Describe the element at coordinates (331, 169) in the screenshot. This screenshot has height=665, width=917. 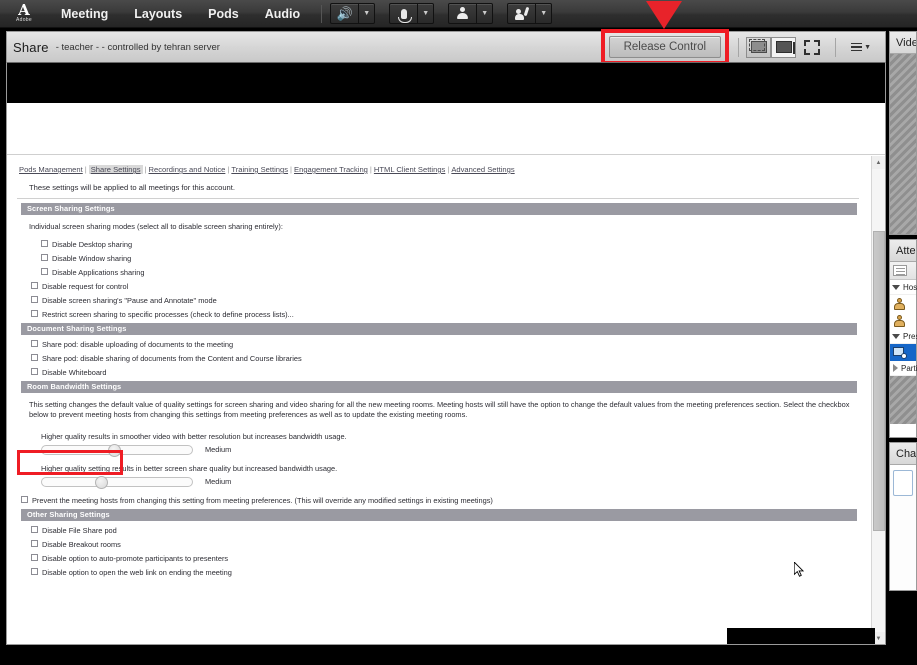
I see `settings-tab-engagement-tracking: Engagement Tracking` at that location.